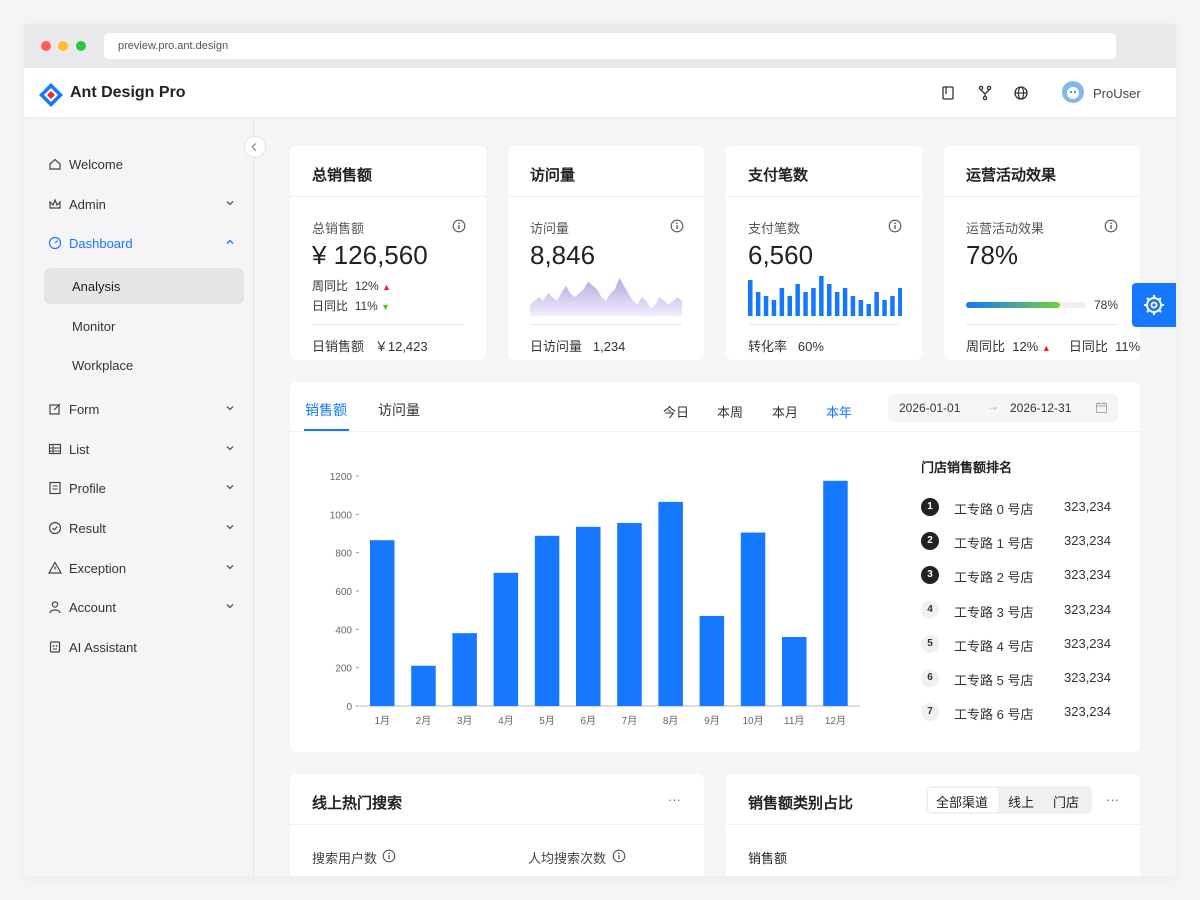 The width and height of the screenshot is (1200, 900). I want to click on range-today: 今日, so click(676, 411).